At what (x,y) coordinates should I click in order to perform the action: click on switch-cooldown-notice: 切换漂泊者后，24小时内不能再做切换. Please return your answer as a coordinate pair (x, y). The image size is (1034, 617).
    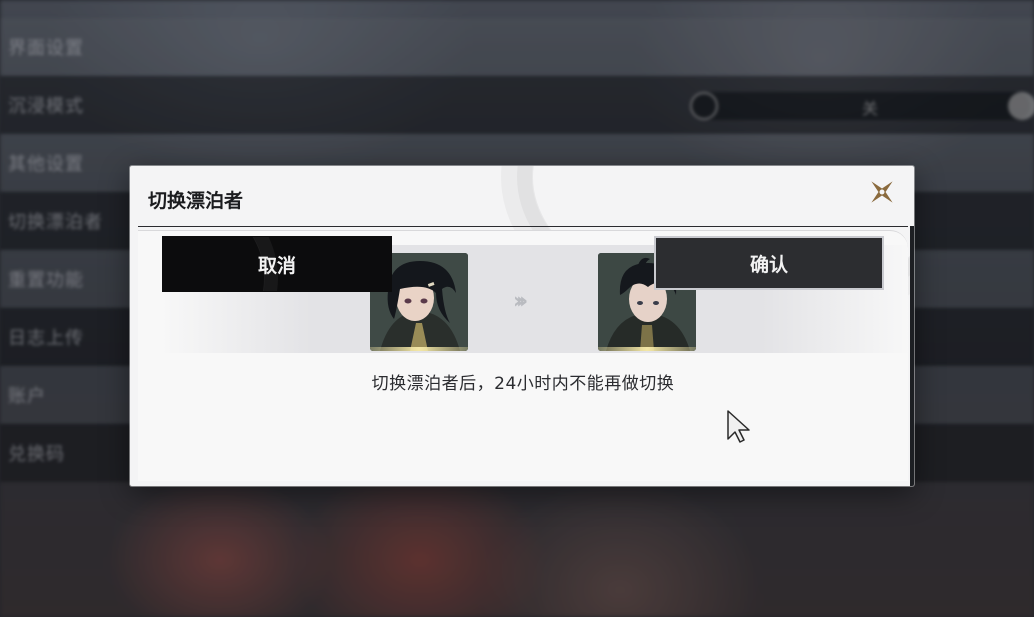
    Looking at the image, I should click on (523, 384).